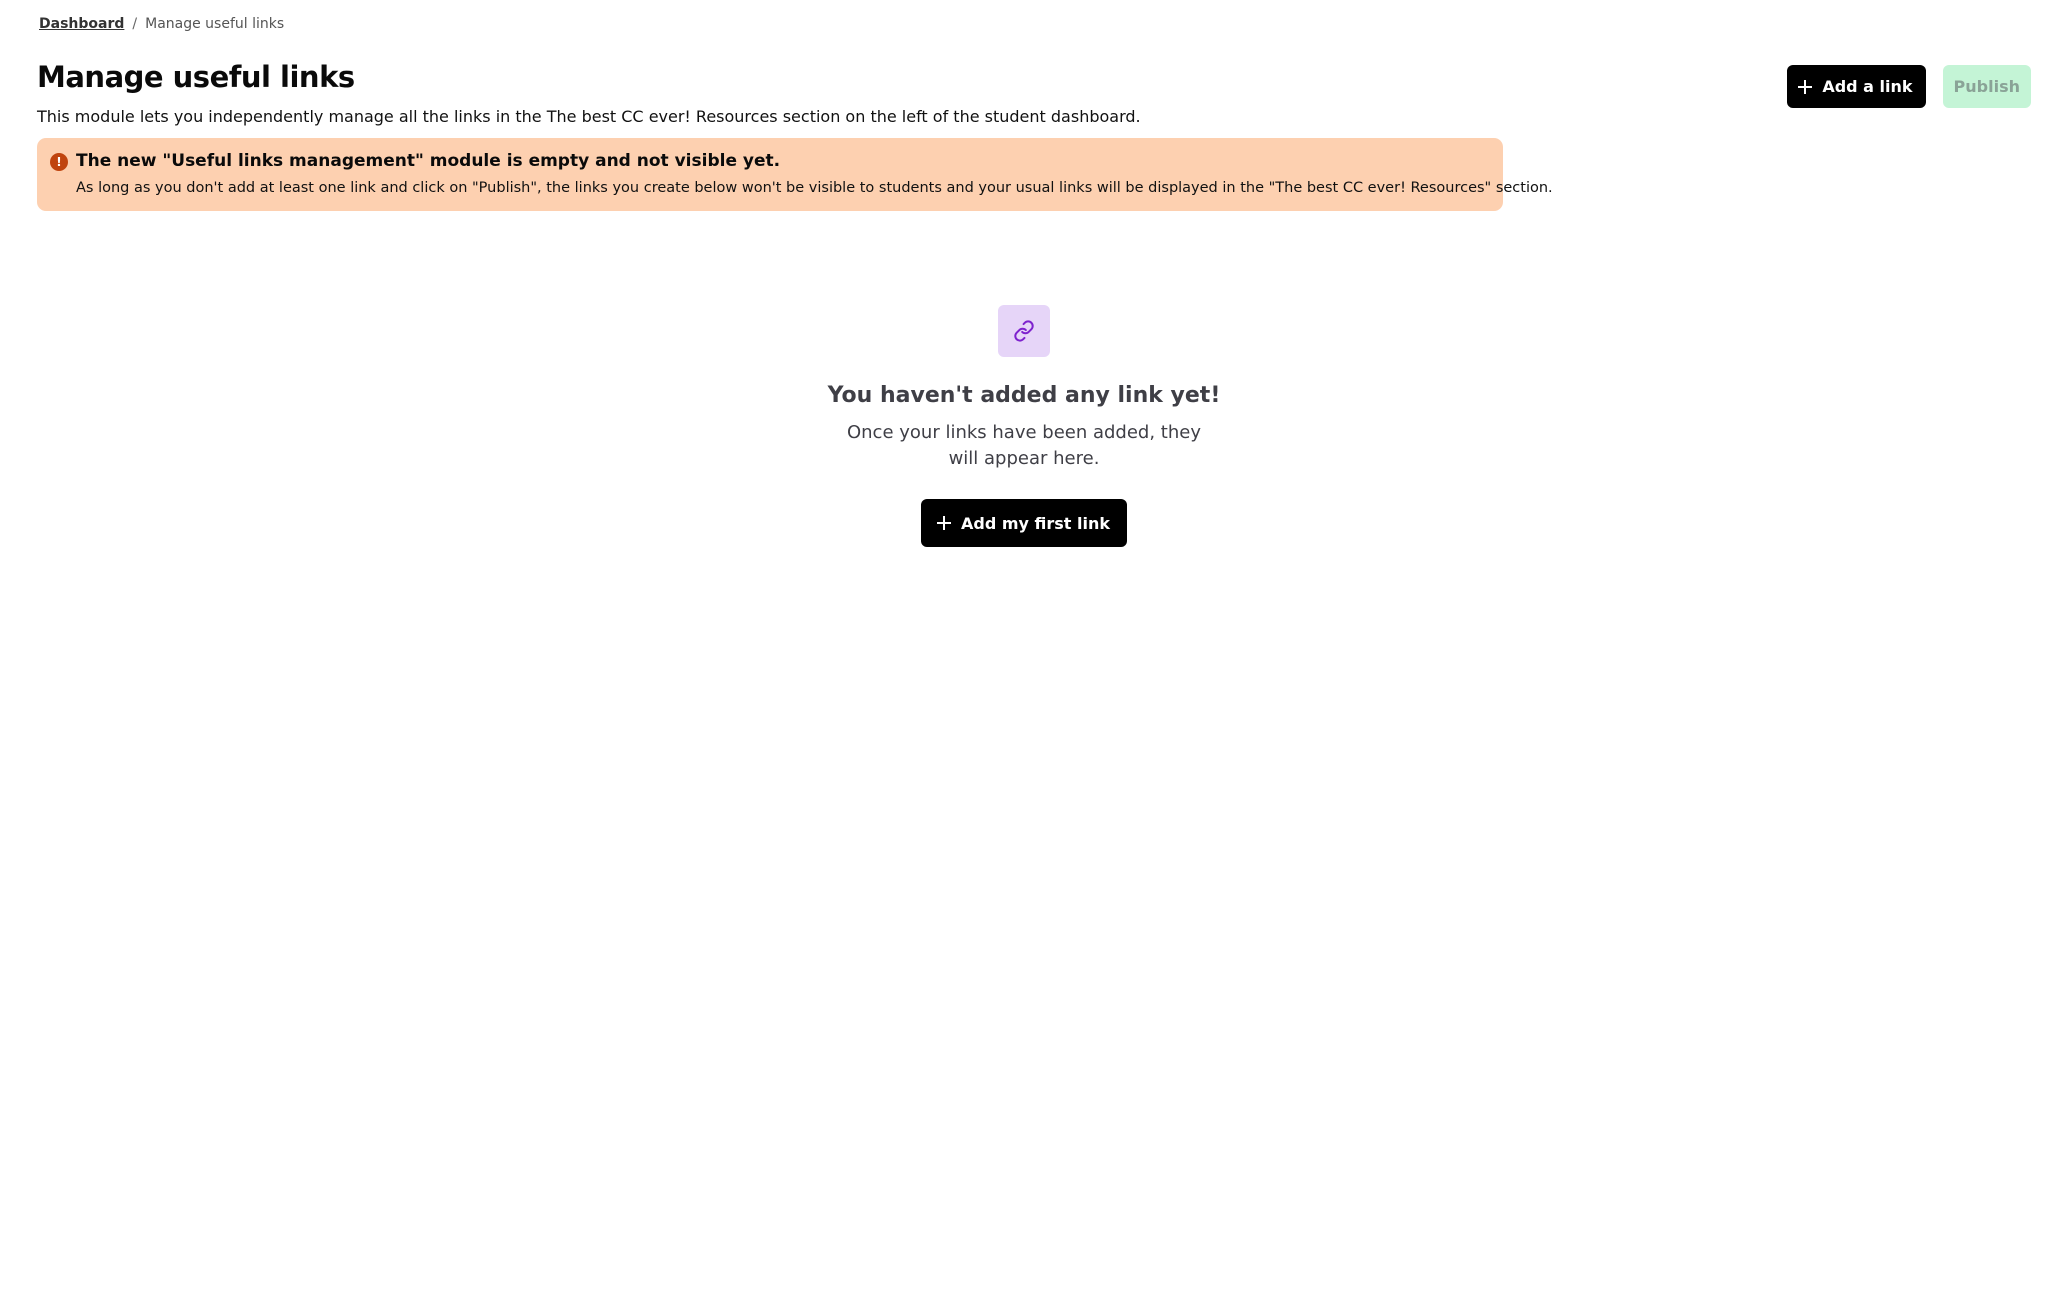  Describe the element at coordinates (1024, 395) in the screenshot. I see `empty-state-title: You haven't added any link yet!` at that location.